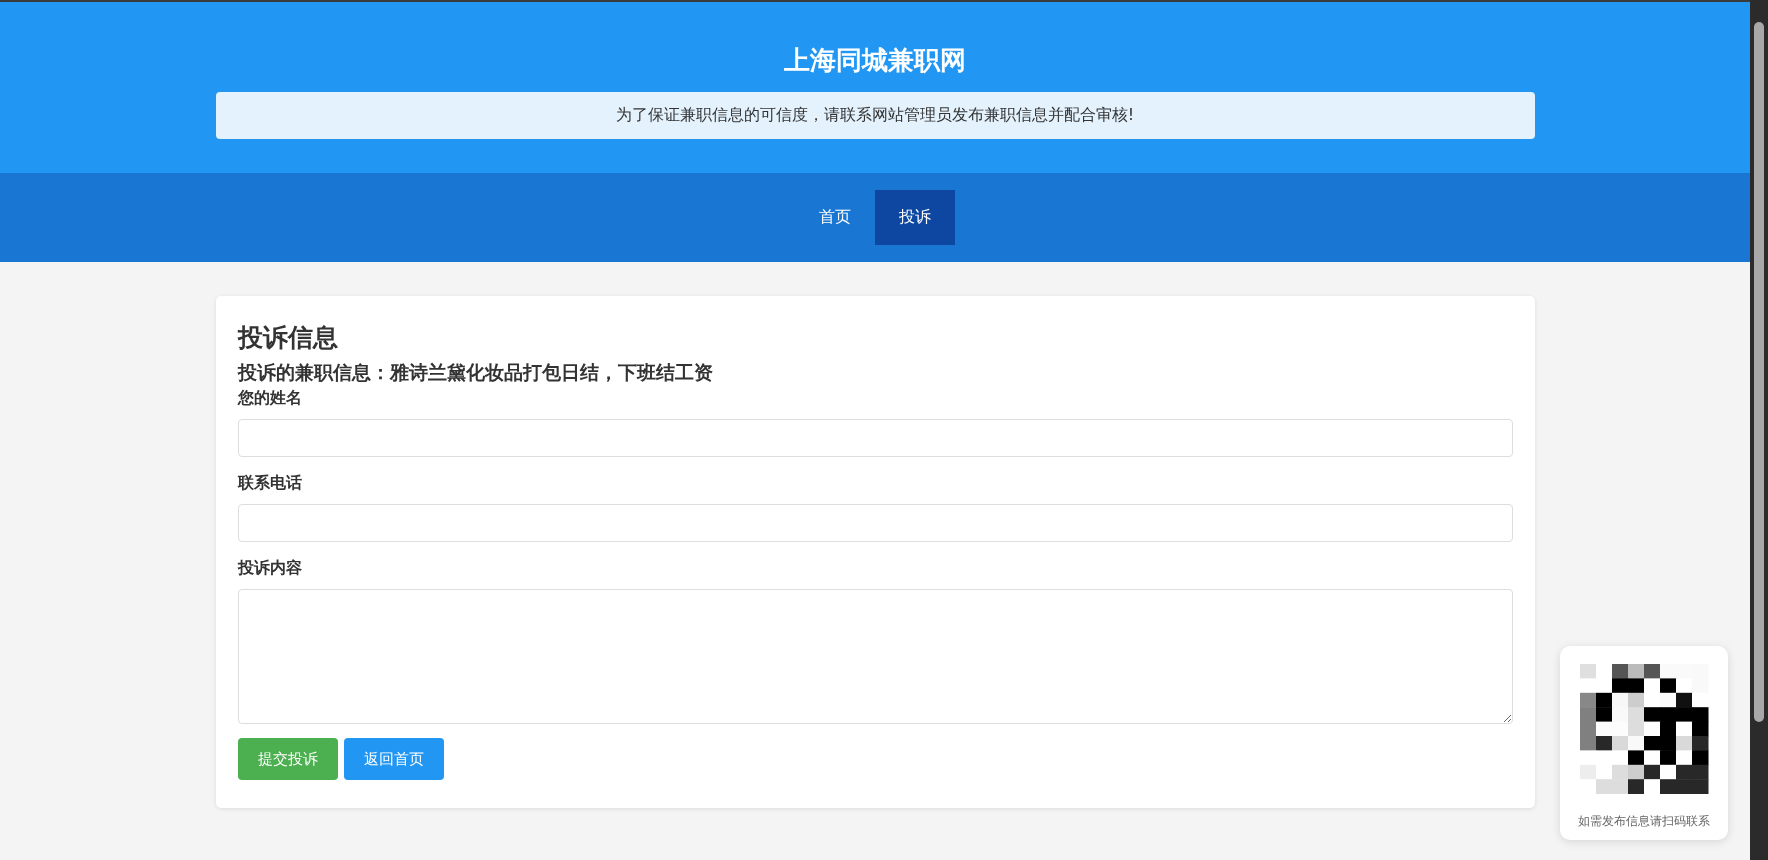 The height and width of the screenshot is (860, 1768). Describe the element at coordinates (475, 372) in the screenshot. I see `complaint-subject: 投诉的兼职信息：雅诗兰黛化妆品打包日结，下班结工资` at that location.